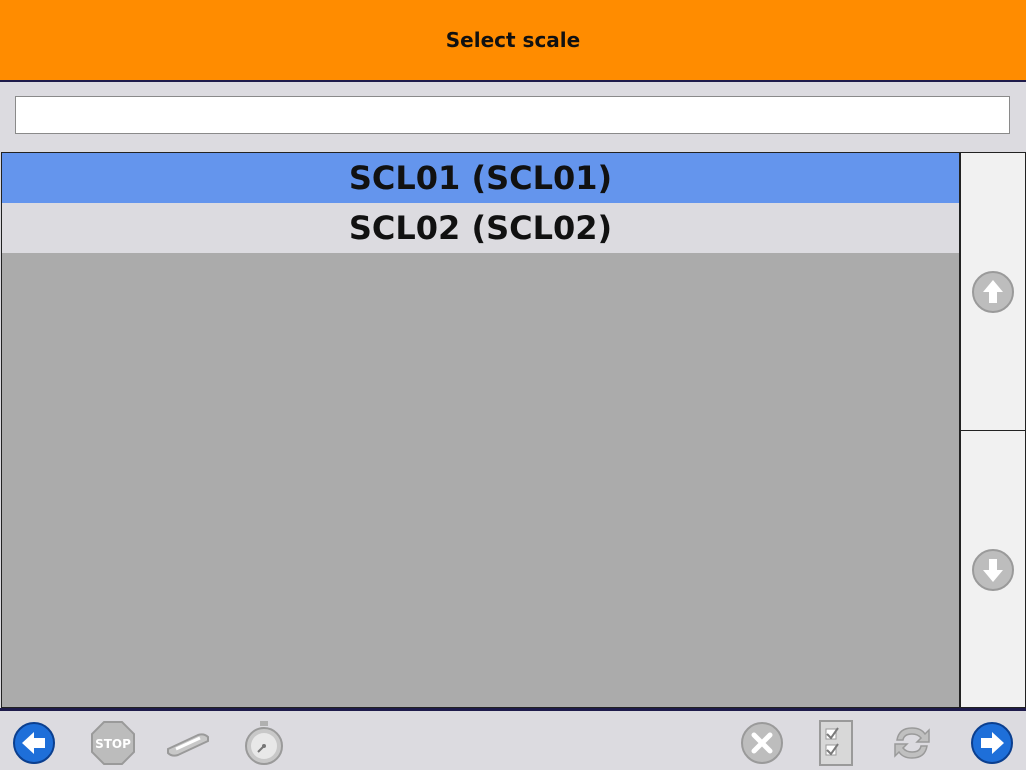  I want to click on toolbar: STOP, so click(513, 739).